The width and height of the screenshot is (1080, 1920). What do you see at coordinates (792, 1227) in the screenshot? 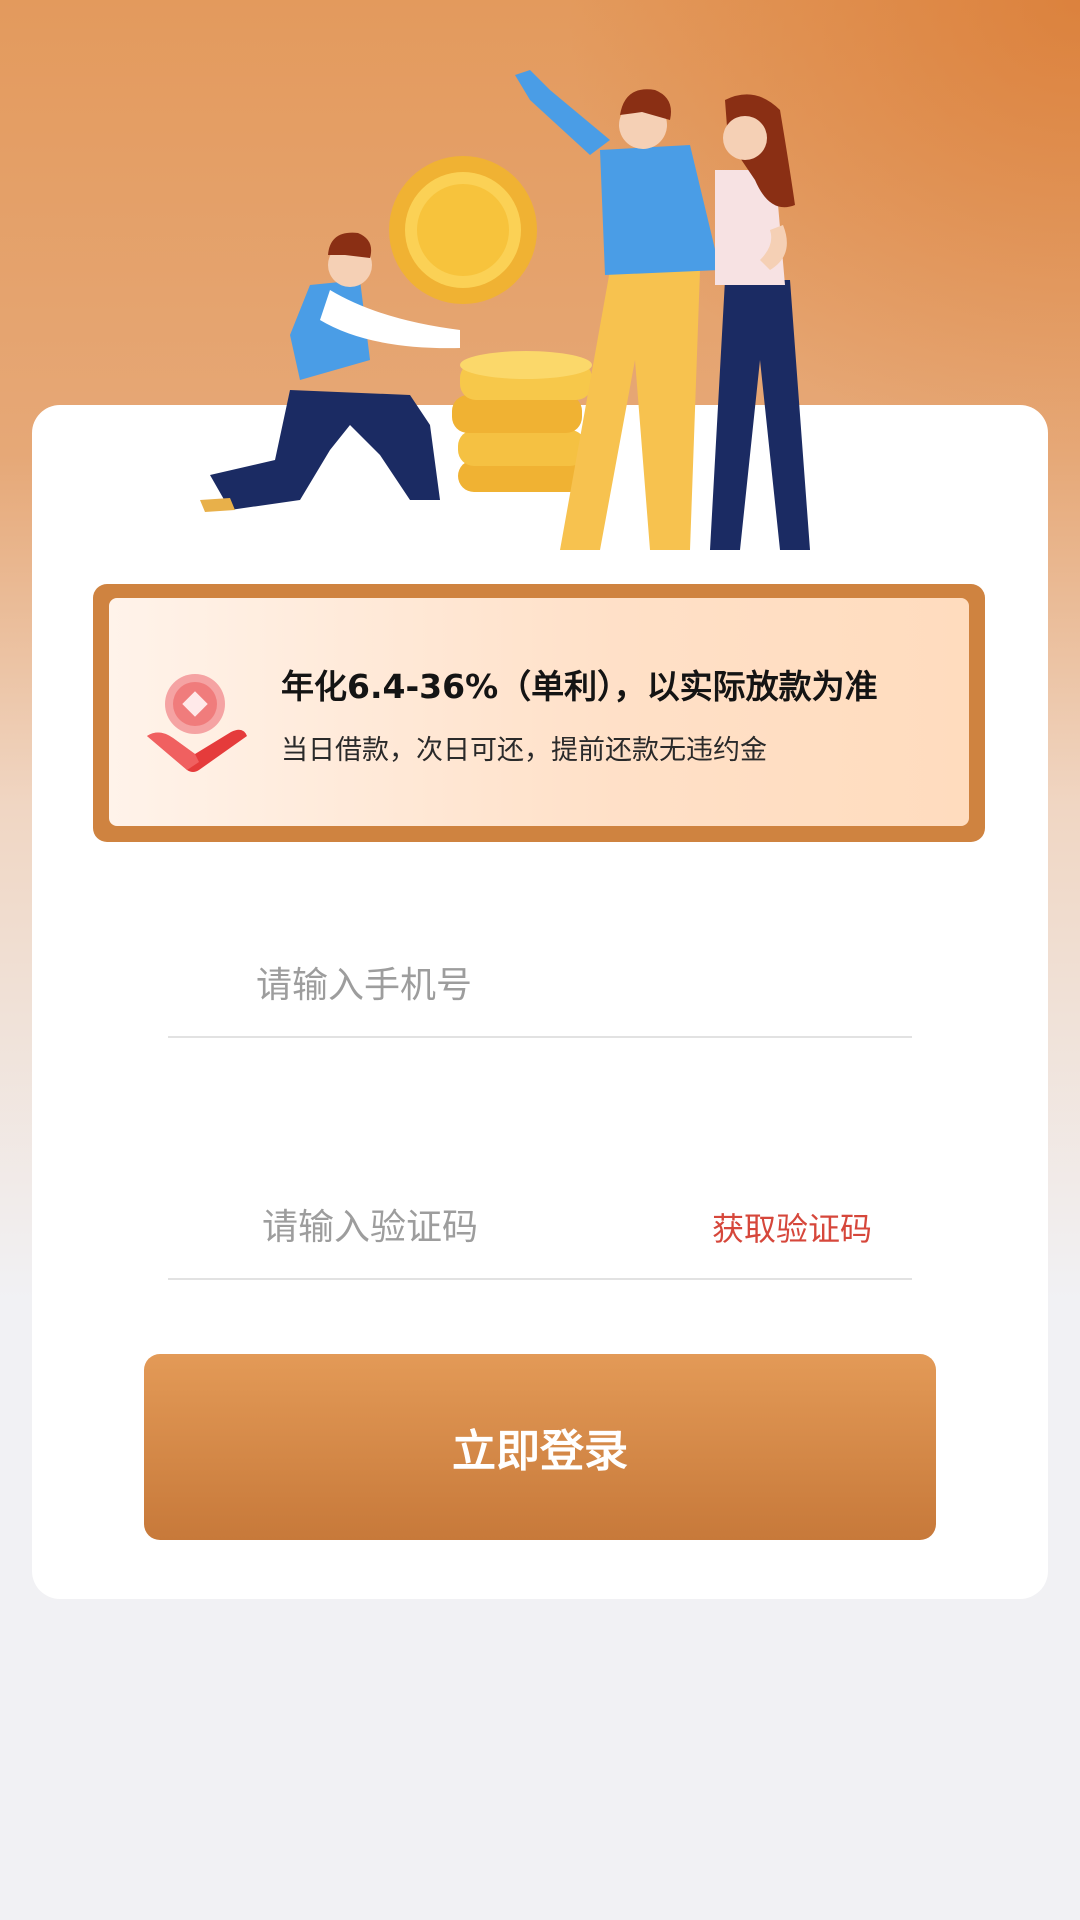
I see `get-code-button: 获取验证码` at bounding box center [792, 1227].